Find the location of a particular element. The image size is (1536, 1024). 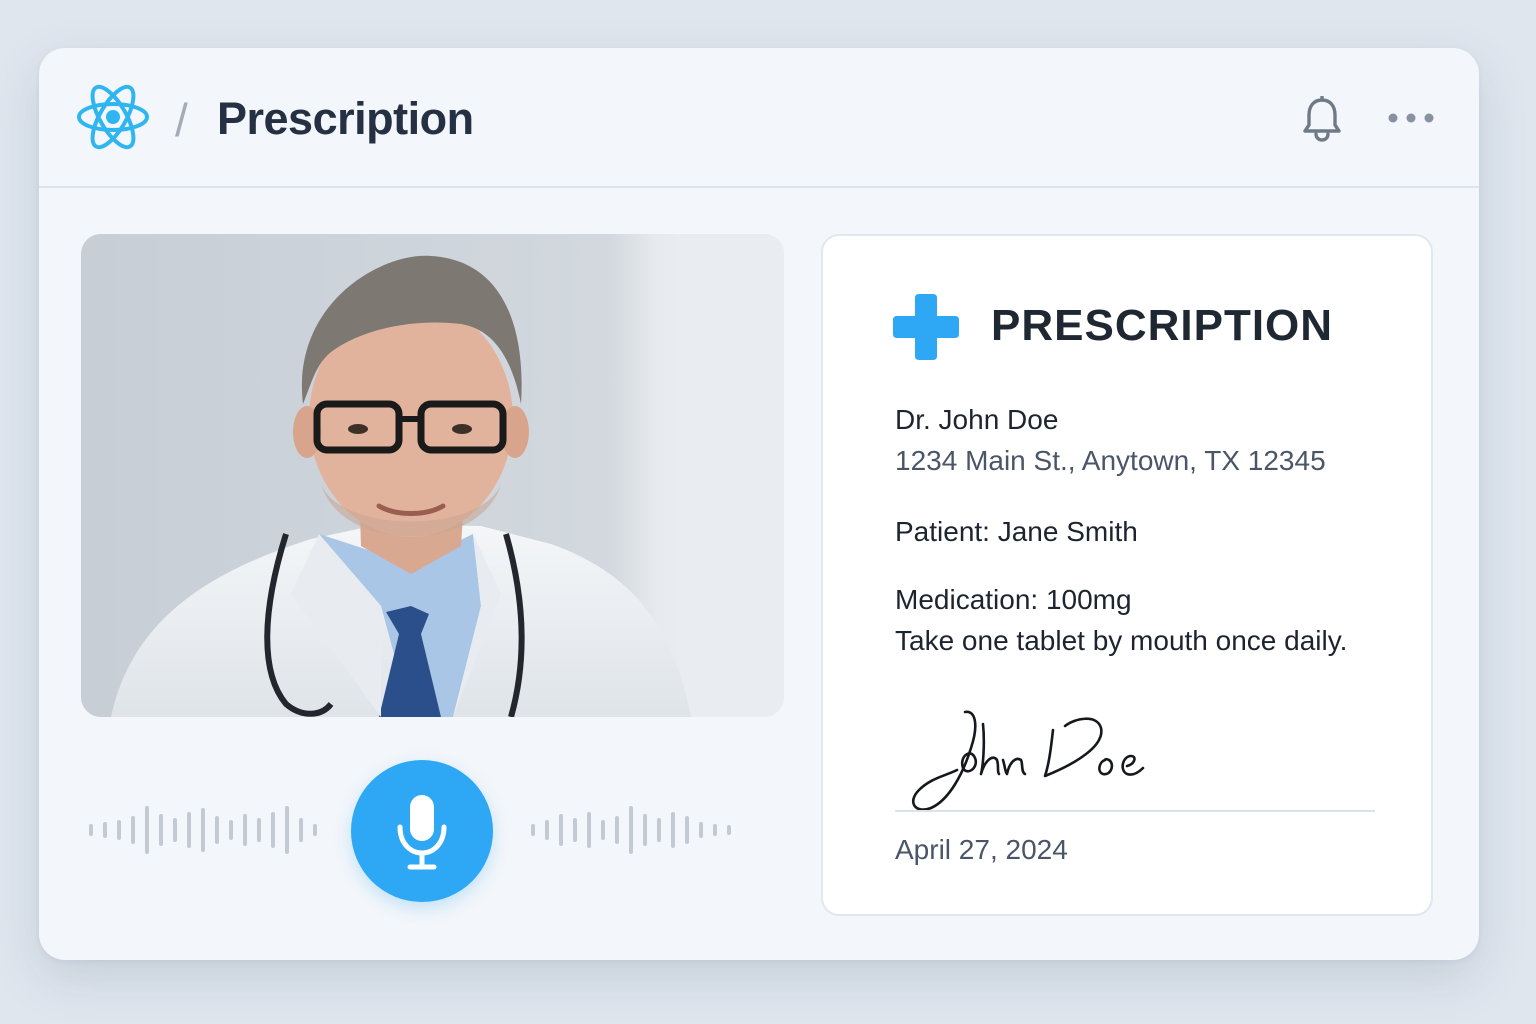

atom-logo-icon is located at coordinates (113, 117).